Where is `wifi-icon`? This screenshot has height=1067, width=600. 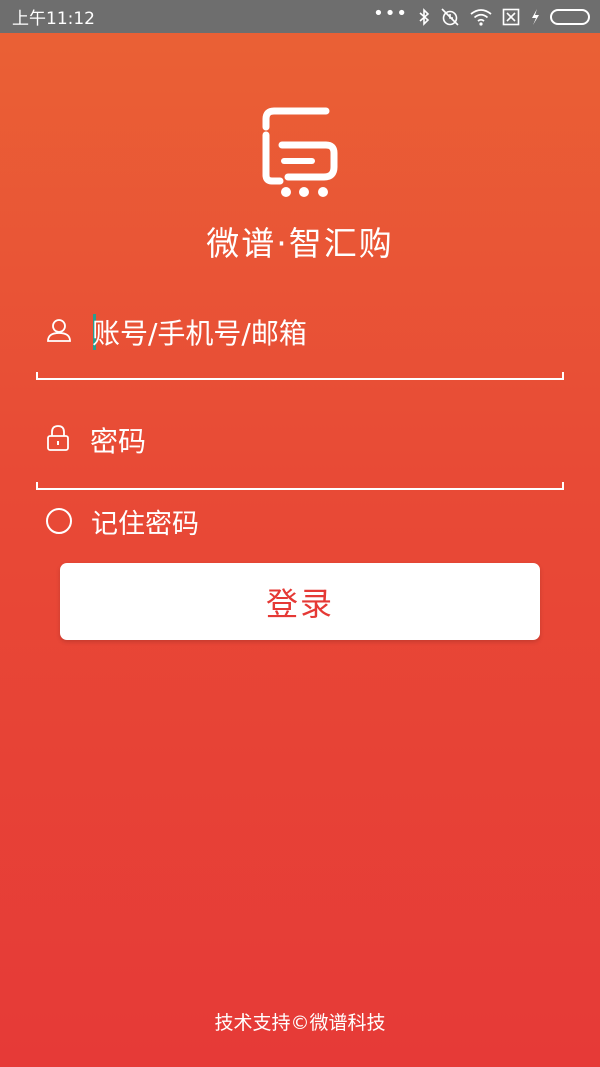
wifi-icon is located at coordinates (481, 17).